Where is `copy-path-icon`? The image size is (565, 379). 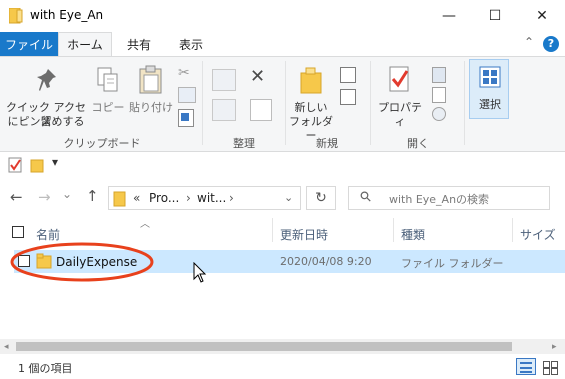 copy-path-icon is located at coordinates (187, 95).